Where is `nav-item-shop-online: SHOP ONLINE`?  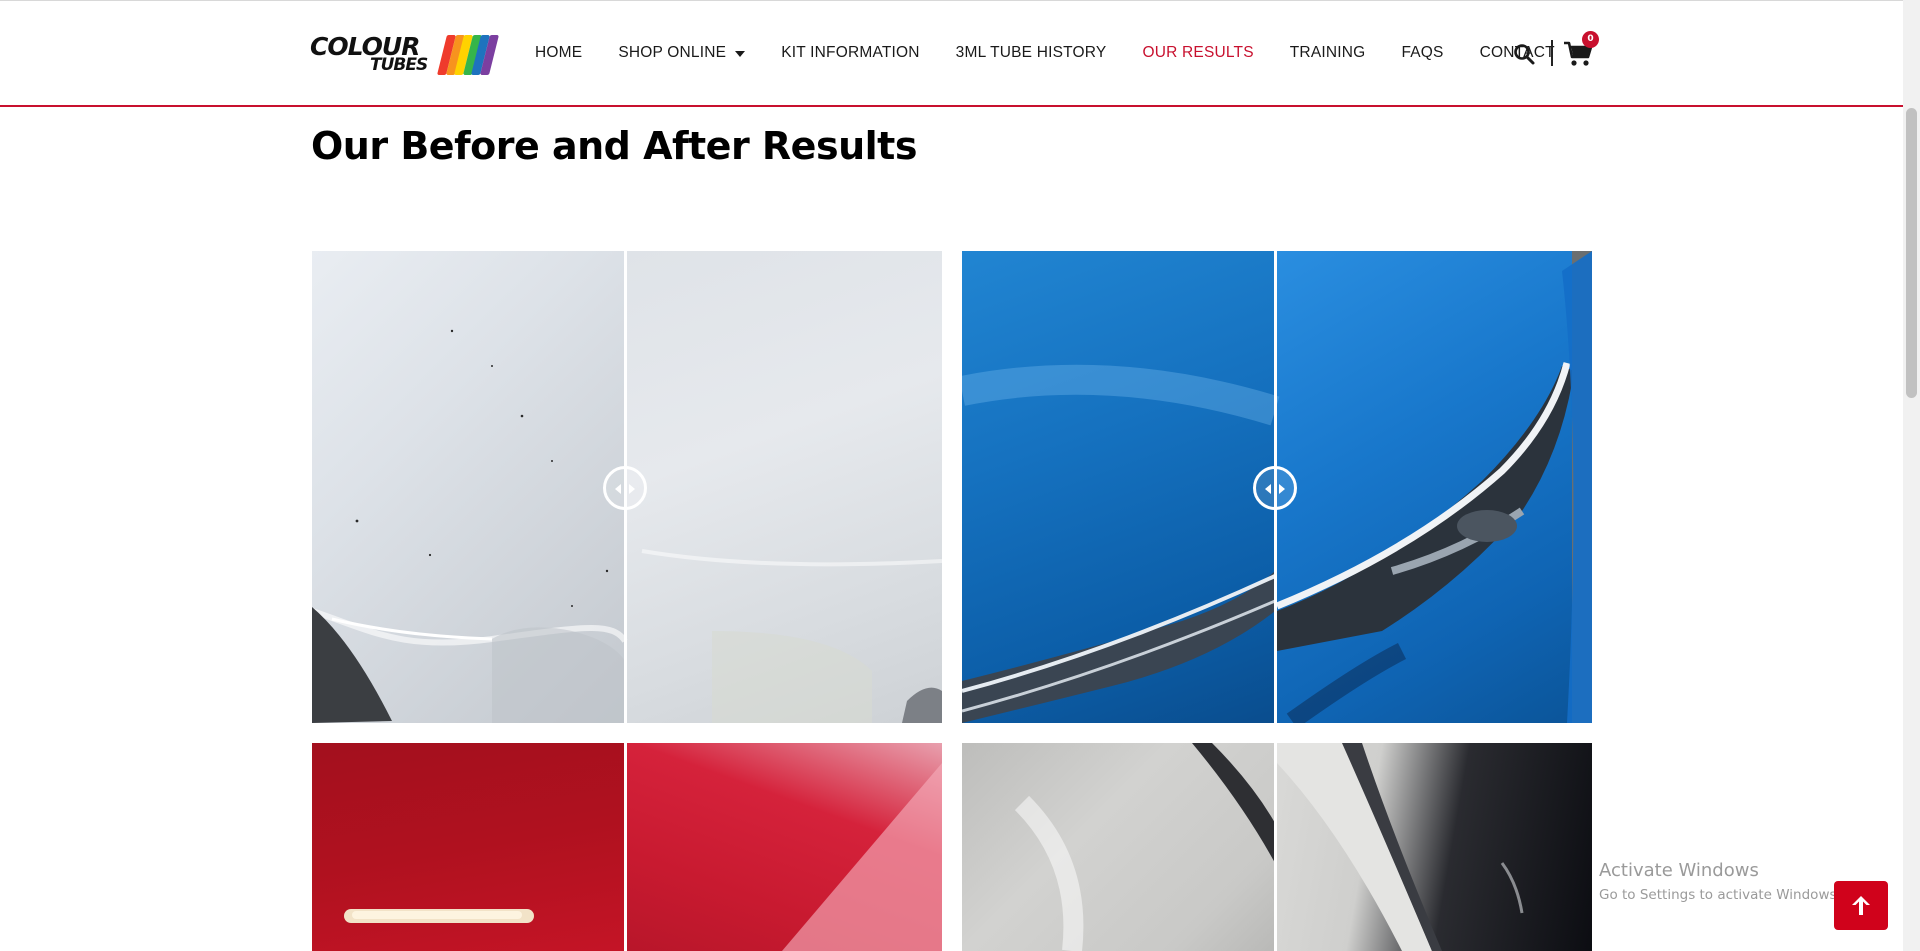 nav-item-shop-online: SHOP ONLINE is located at coordinates (682, 53).